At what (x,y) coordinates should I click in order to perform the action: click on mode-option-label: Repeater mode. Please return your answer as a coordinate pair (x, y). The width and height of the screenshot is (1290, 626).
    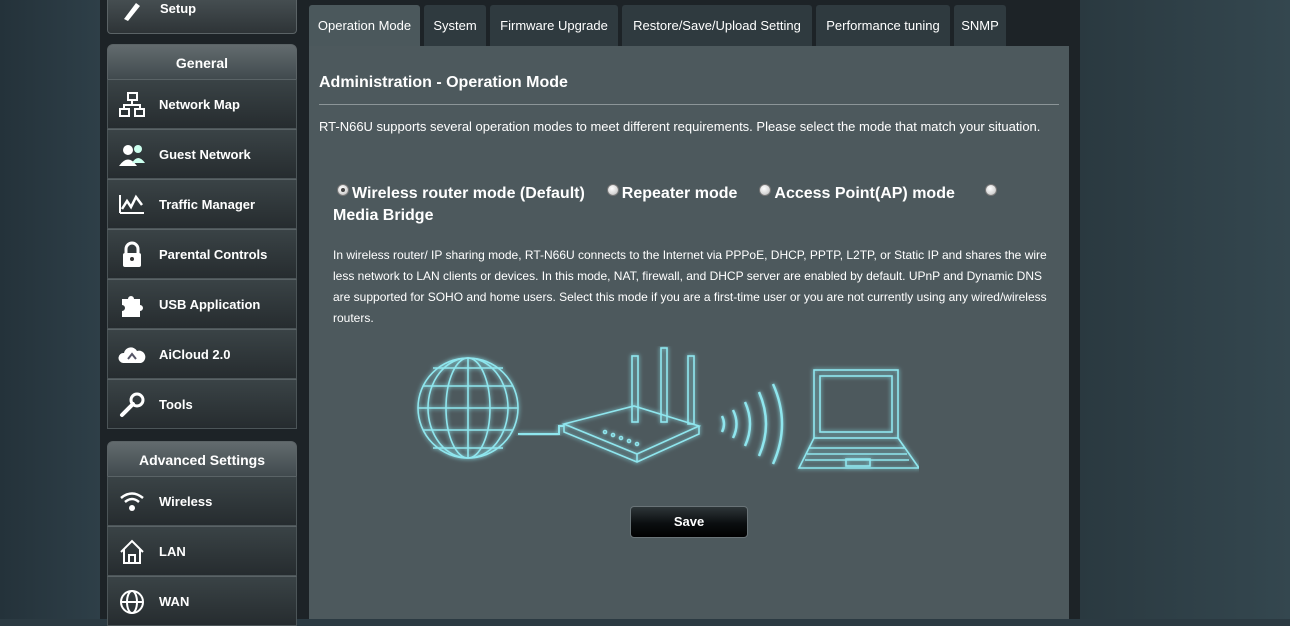
    Looking at the image, I should click on (679, 193).